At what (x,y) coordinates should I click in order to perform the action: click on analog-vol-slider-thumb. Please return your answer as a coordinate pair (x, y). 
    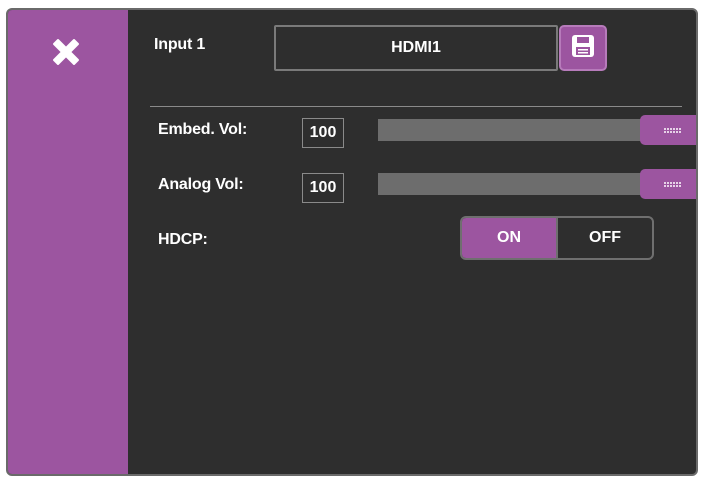
    Looking at the image, I should click on (668, 184).